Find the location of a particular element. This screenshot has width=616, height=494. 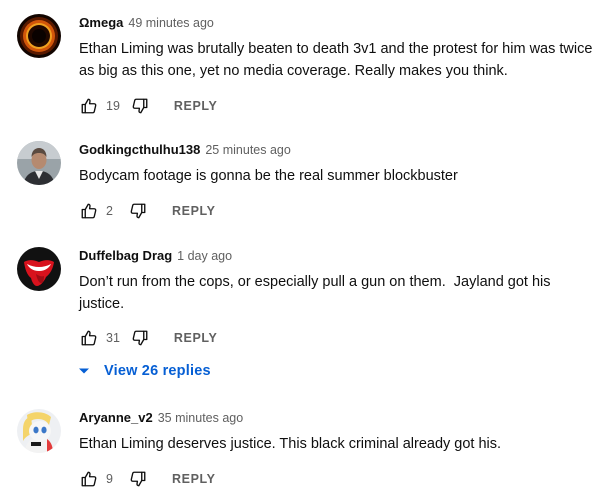

man-portrait-avatar is located at coordinates (39, 163).